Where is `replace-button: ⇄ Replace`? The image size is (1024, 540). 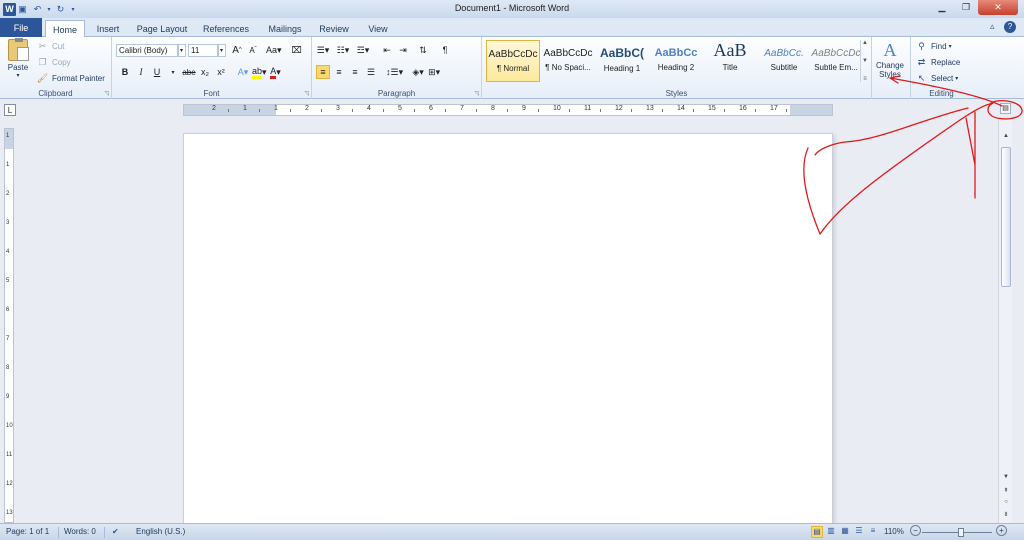 replace-button: ⇄ Replace is located at coordinates (938, 62).